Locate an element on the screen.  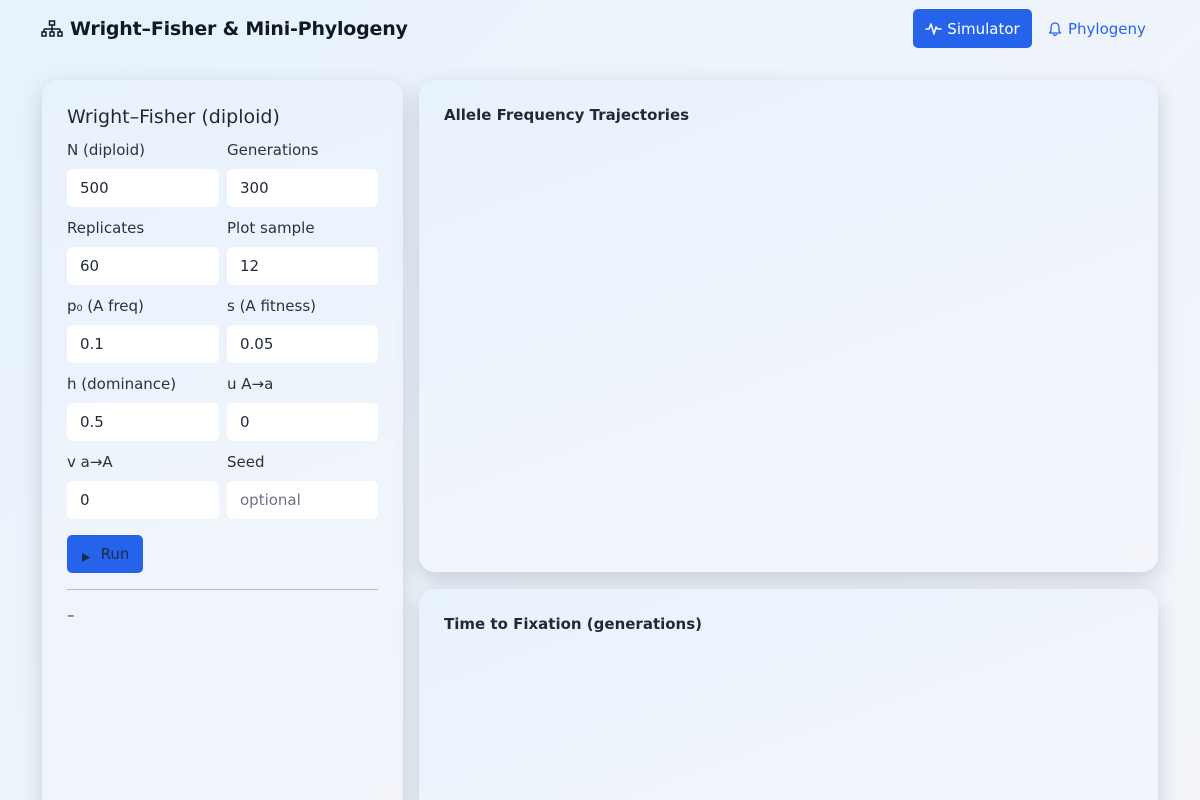
plot-sample-input is located at coordinates (302, 266).